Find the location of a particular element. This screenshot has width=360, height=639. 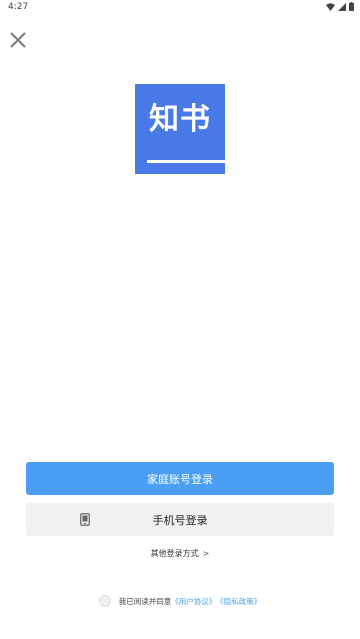

agreement-prefix: 我已阅读并同意 is located at coordinates (145, 601).